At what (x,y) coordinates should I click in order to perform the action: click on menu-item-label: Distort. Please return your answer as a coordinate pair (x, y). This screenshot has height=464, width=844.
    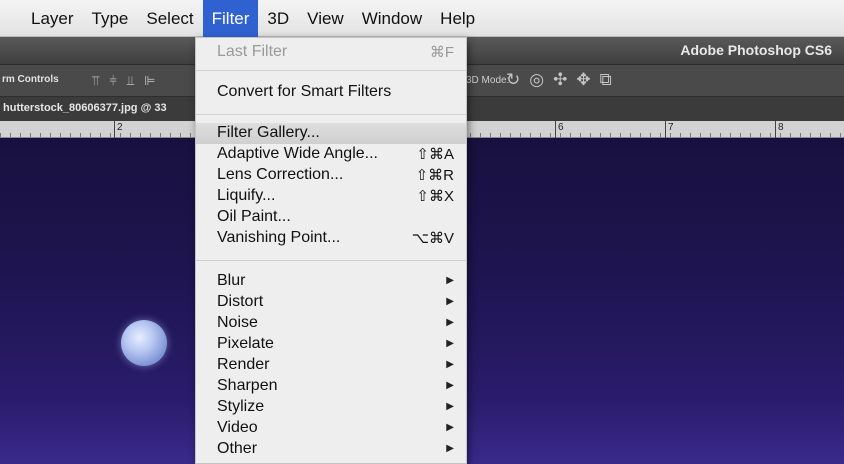
    Looking at the image, I should click on (240, 301).